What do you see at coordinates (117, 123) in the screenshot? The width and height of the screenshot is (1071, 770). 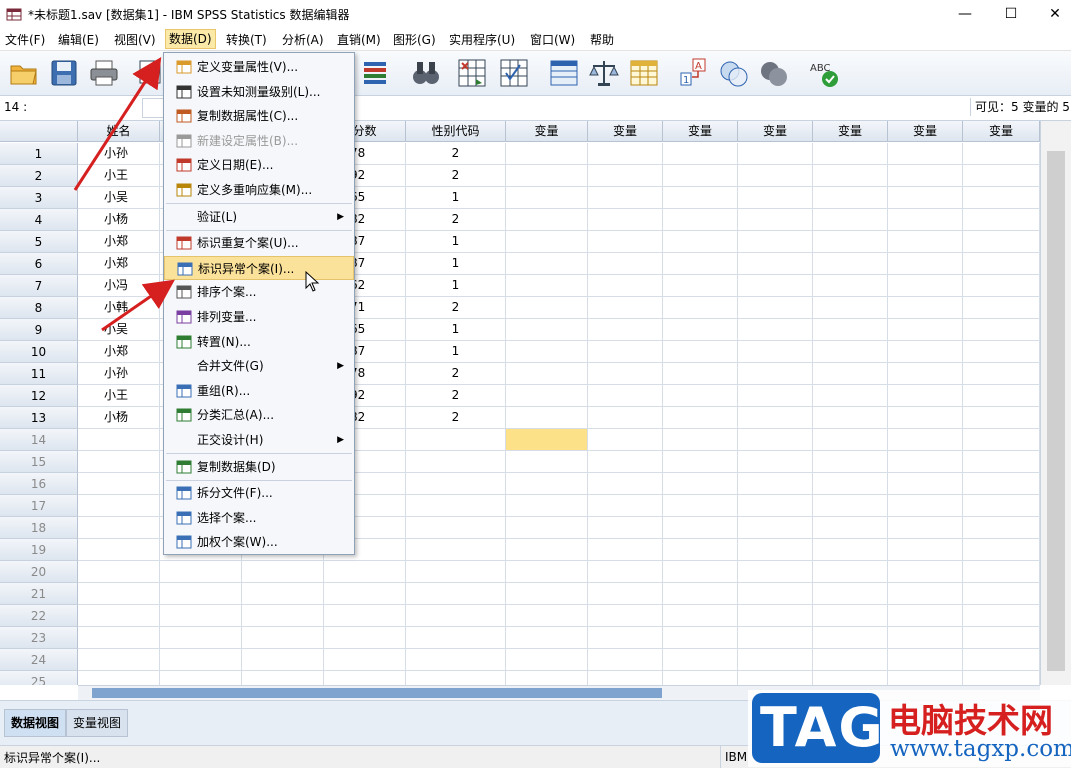 I see `arrow-to-data-menu` at bounding box center [117, 123].